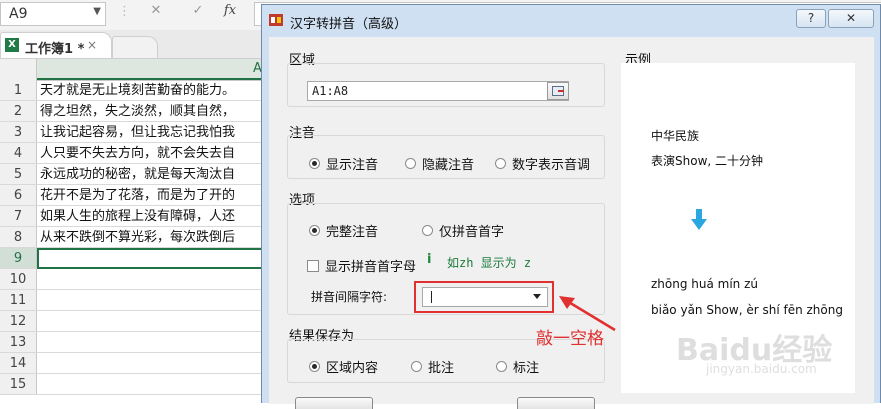 Image resolution: width=881 pixels, height=409 pixels. What do you see at coordinates (18, 258) in the screenshot?
I see `row-number: 9` at bounding box center [18, 258].